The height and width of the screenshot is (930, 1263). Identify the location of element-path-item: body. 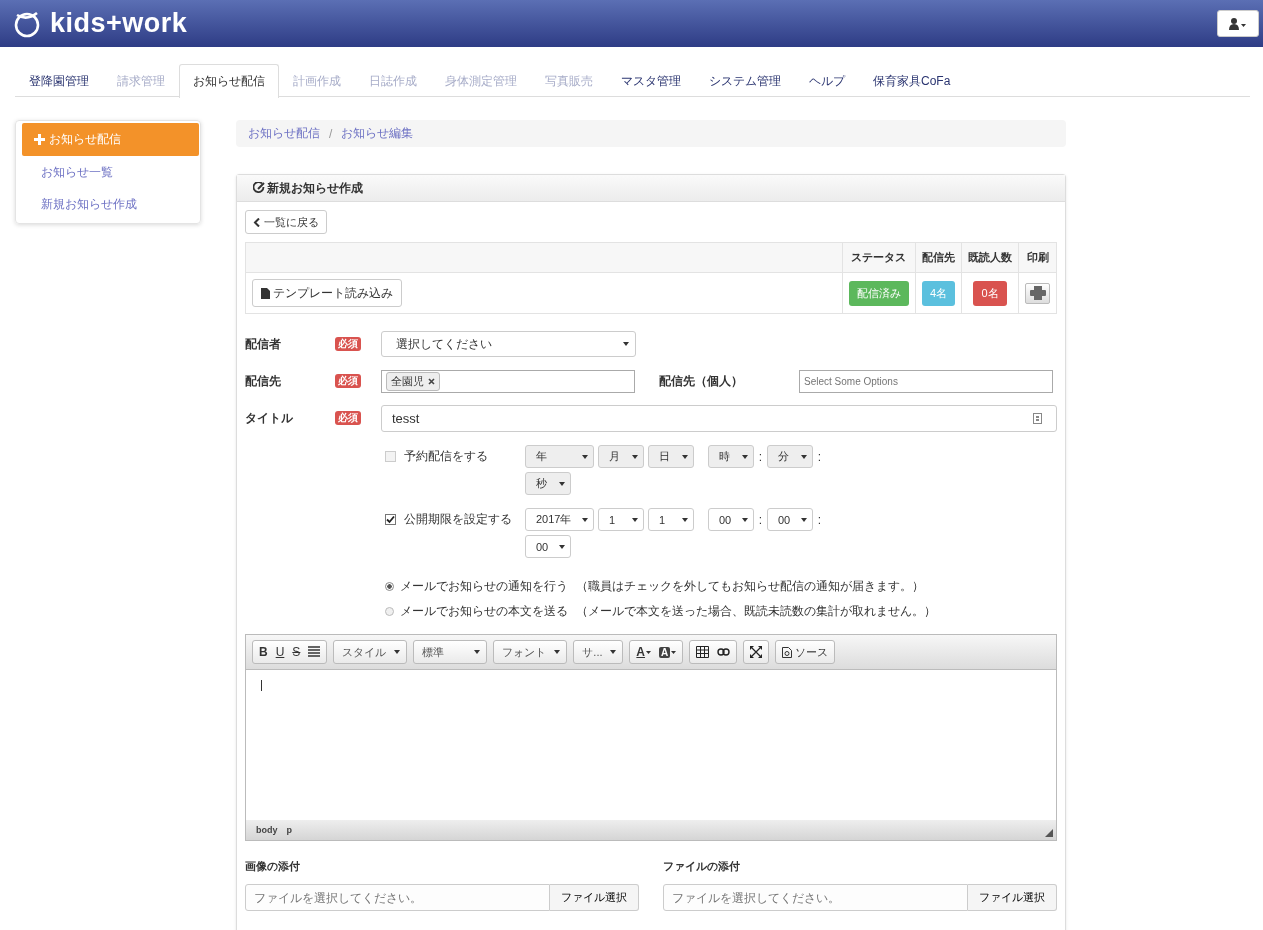
(267, 830).